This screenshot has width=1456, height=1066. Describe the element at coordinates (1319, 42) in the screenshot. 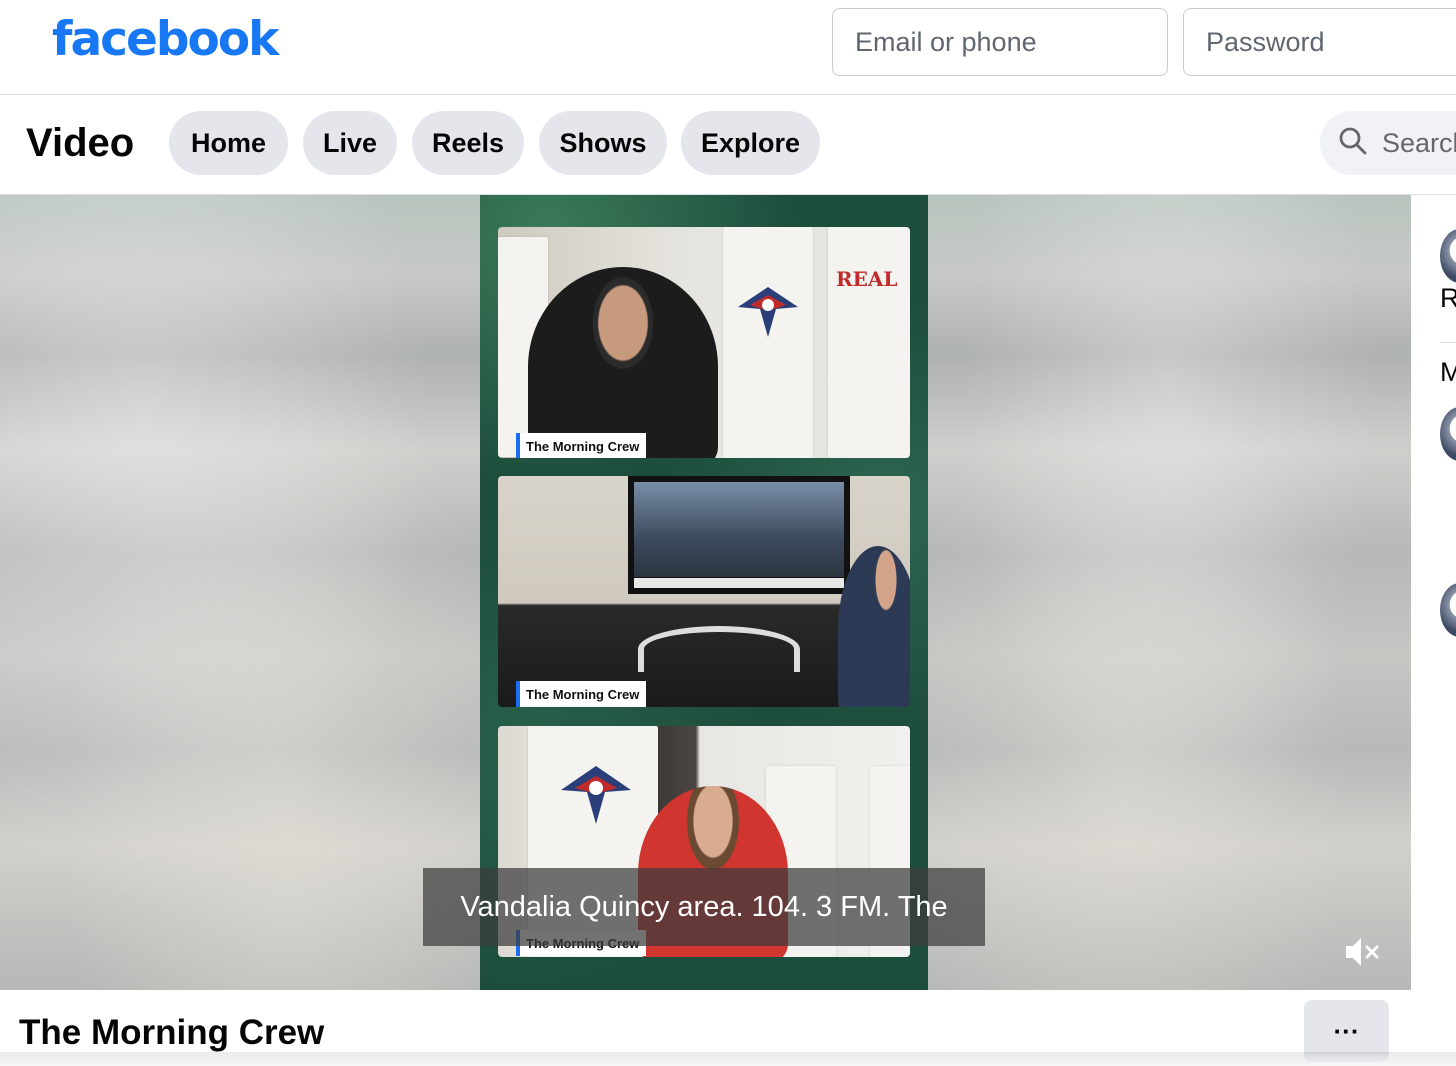

I see `password-field` at that location.